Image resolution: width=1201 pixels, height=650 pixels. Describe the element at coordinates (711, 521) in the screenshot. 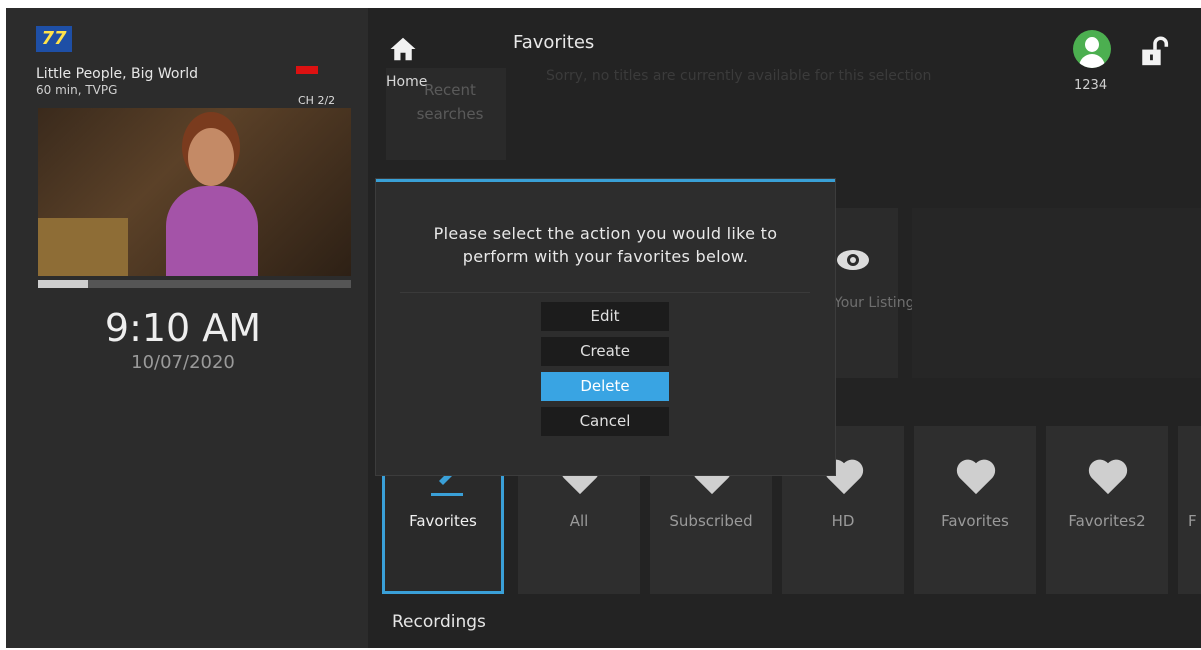

I see `favorites-tile-label: Subscribed` at that location.